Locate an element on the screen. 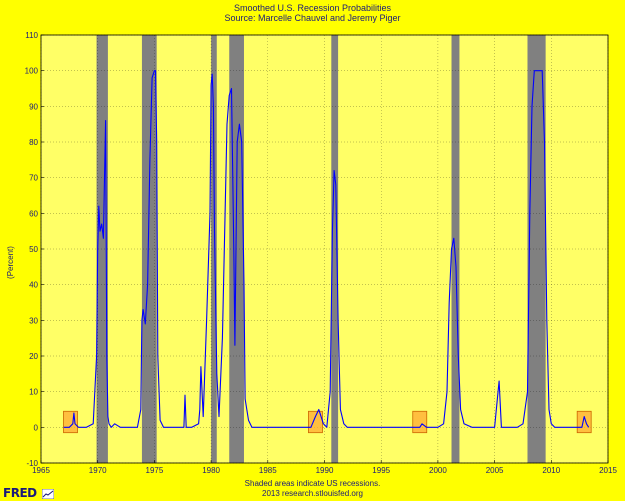  y-tick-label: 80 is located at coordinates (33, 142).